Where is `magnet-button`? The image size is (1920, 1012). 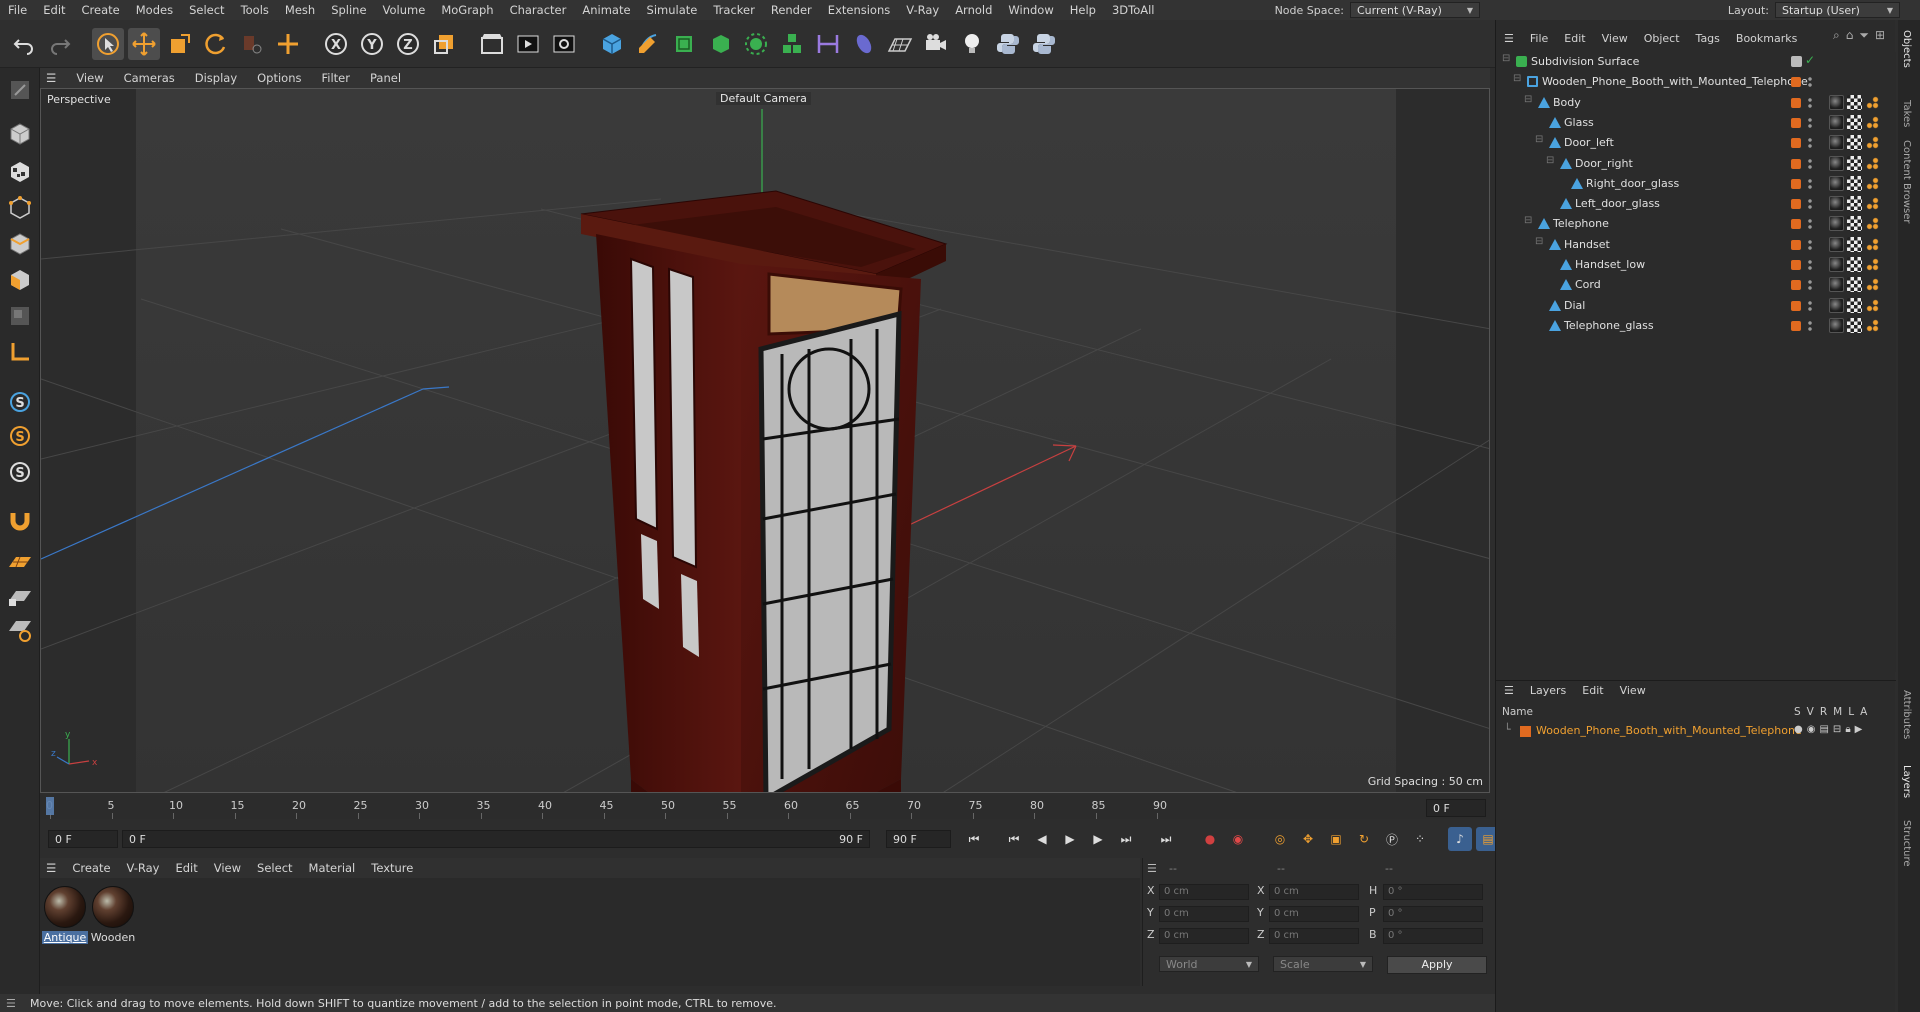
magnet-button is located at coordinates (20, 520).